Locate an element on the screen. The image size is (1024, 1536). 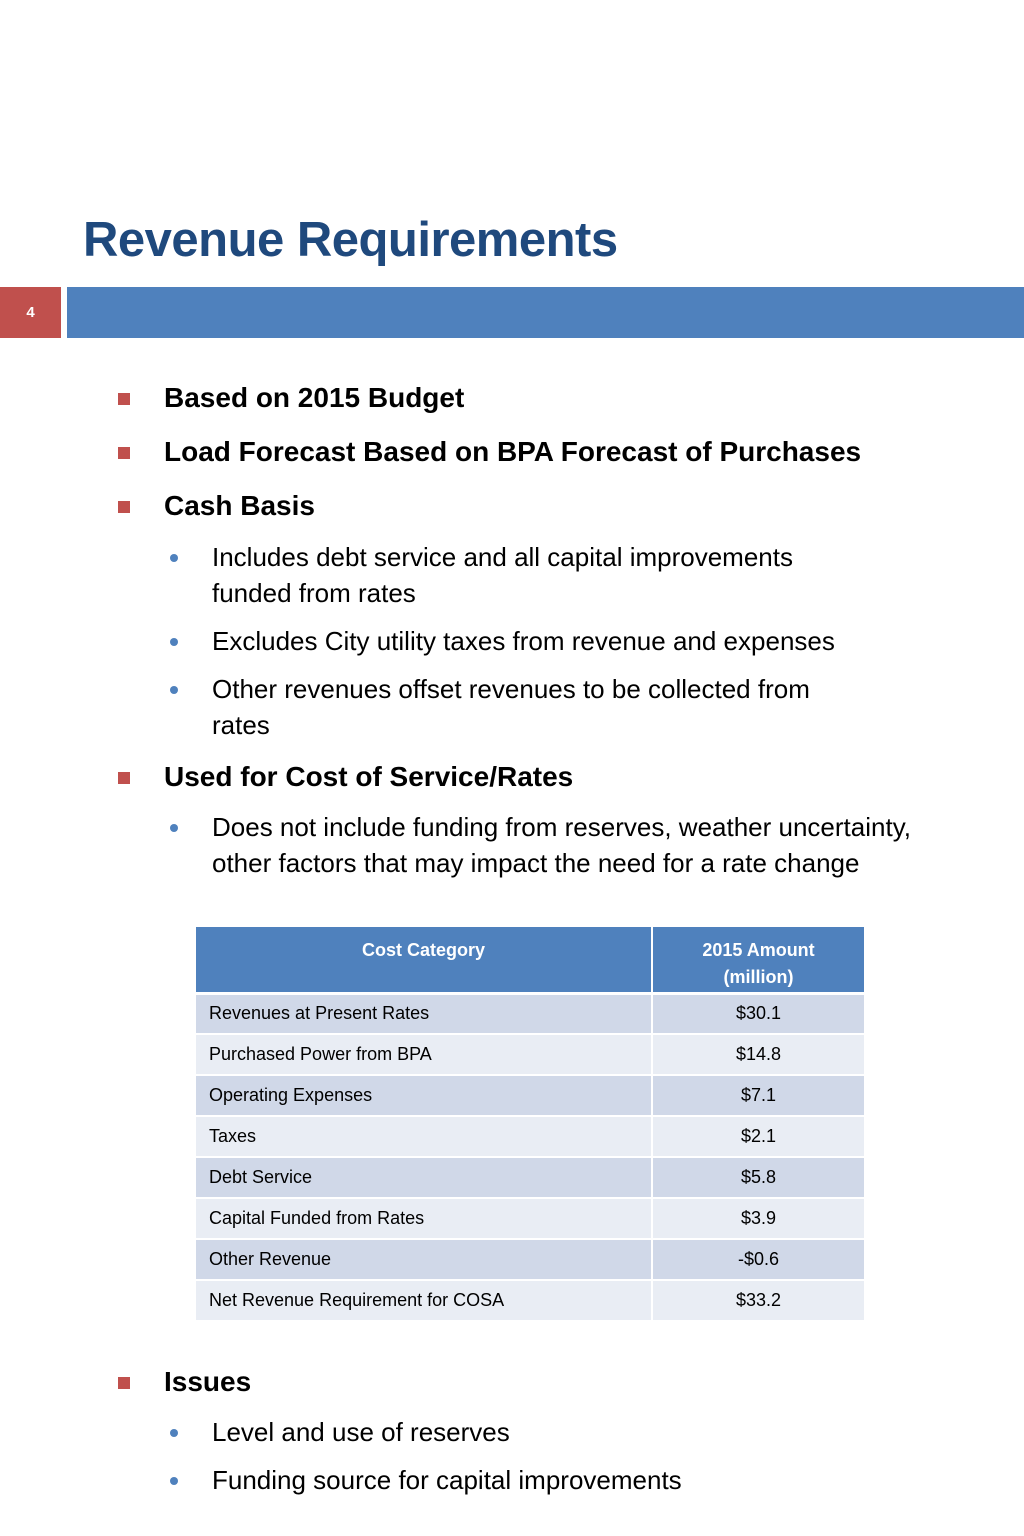
cell-amount: $7.1 is located at coordinates (758, 1096).